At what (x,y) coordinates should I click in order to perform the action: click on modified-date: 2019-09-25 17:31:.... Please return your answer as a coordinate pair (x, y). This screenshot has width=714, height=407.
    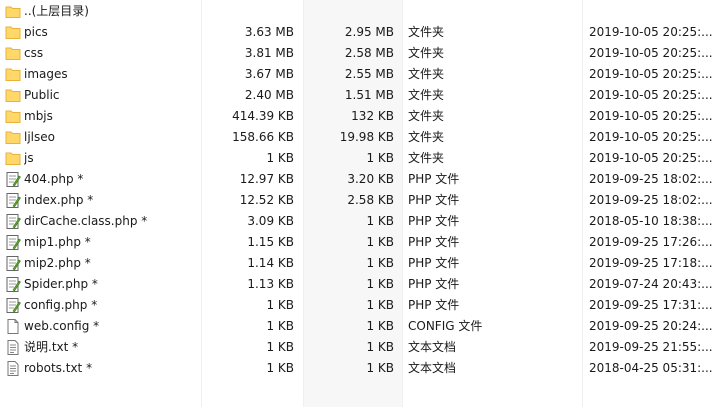
    Looking at the image, I should click on (651, 305).